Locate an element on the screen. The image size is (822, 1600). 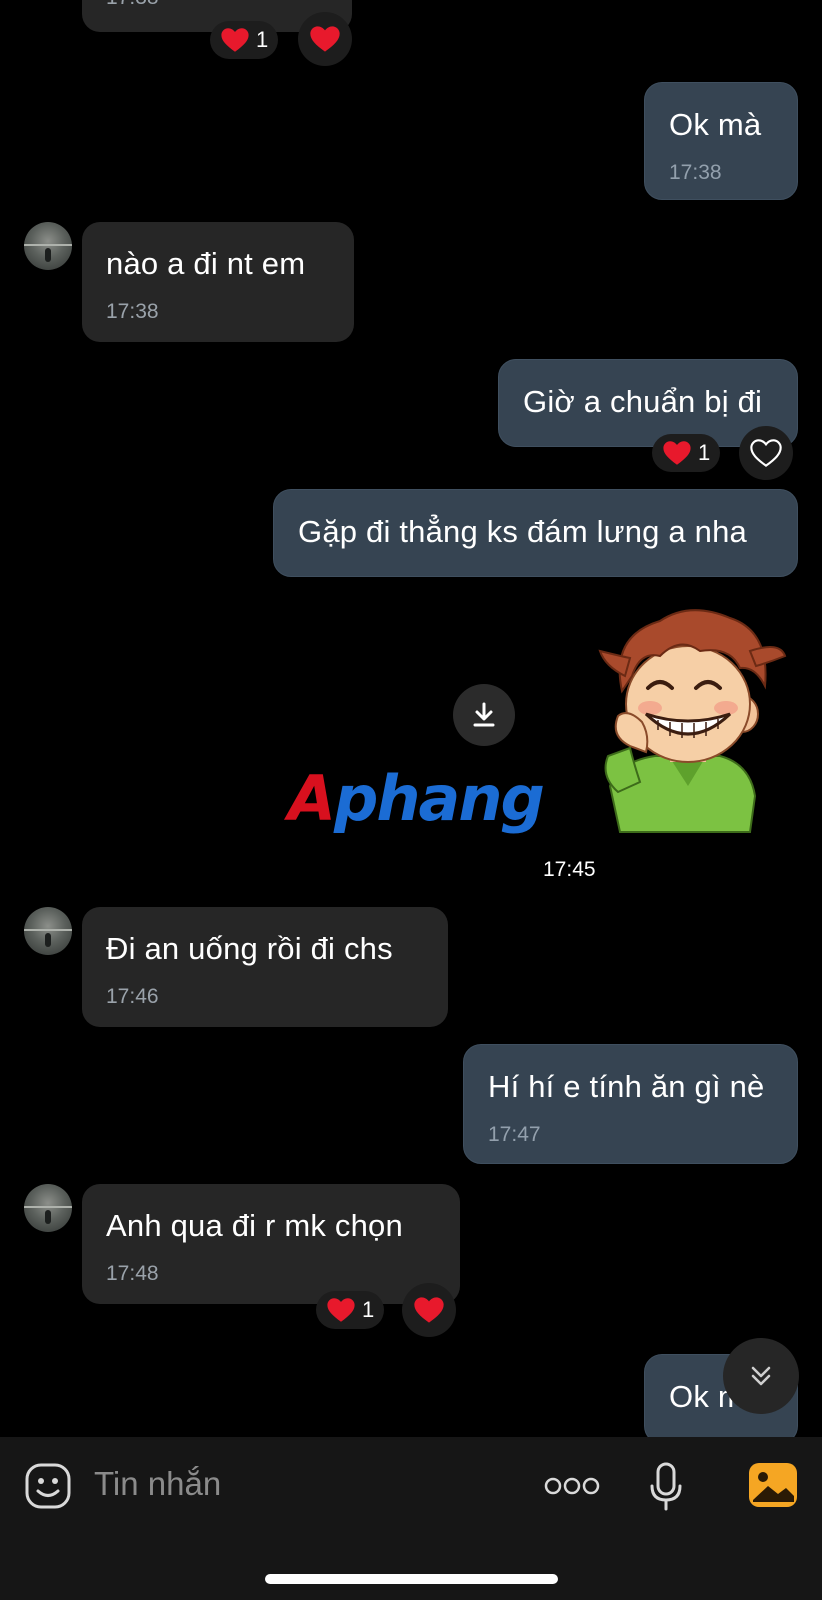
message-bubble-incoming: Anh qua đi r mk chọn 17:48 is located at coordinates (271, 1244).